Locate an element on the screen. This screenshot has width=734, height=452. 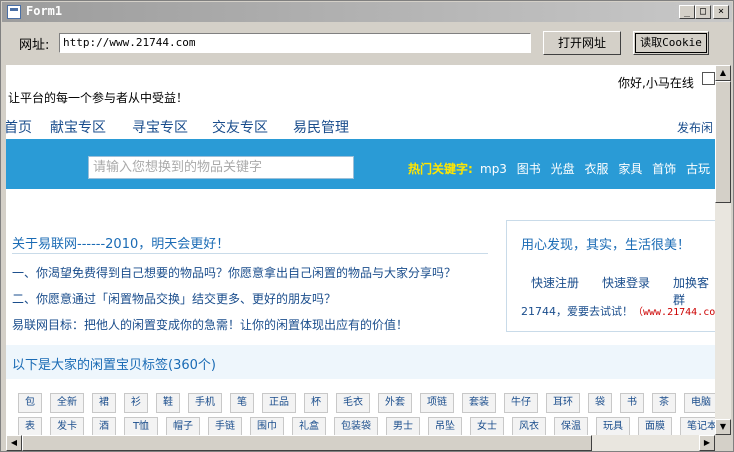
site-slogan: 让平台的每一个参与者从中受益！ is located at coordinates (98, 98).